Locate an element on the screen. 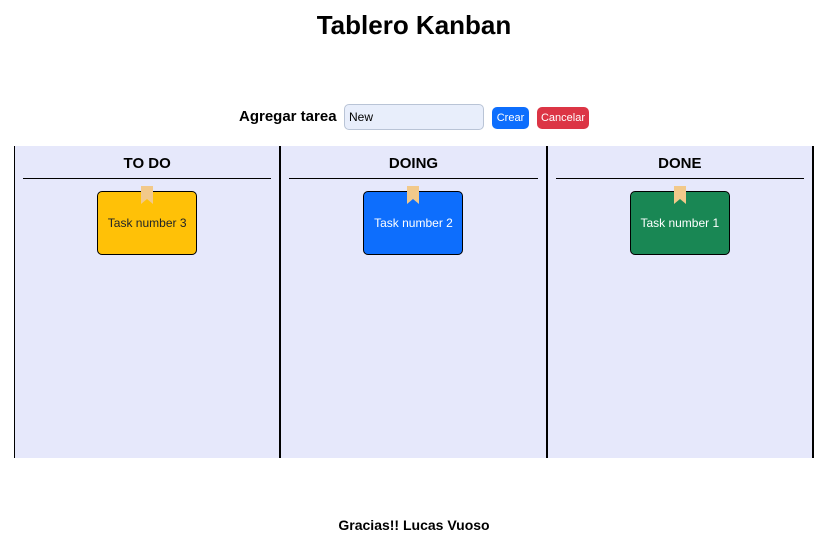 The image size is (828, 538). cancel-button: Cancelar is located at coordinates (563, 118).